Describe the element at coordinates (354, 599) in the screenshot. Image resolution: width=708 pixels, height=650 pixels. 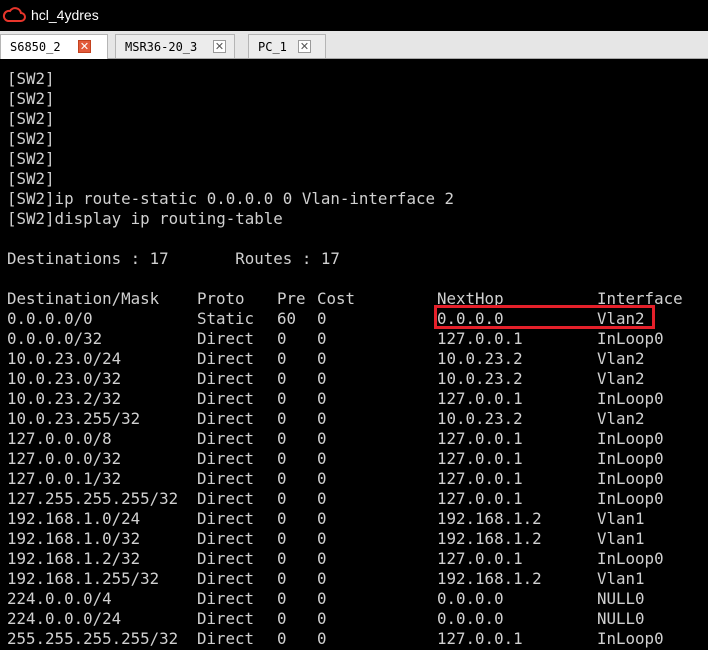
I see `table-row: 224.0.0.0/4 Direct 0 0 0.0.0.0 NULL0` at that location.